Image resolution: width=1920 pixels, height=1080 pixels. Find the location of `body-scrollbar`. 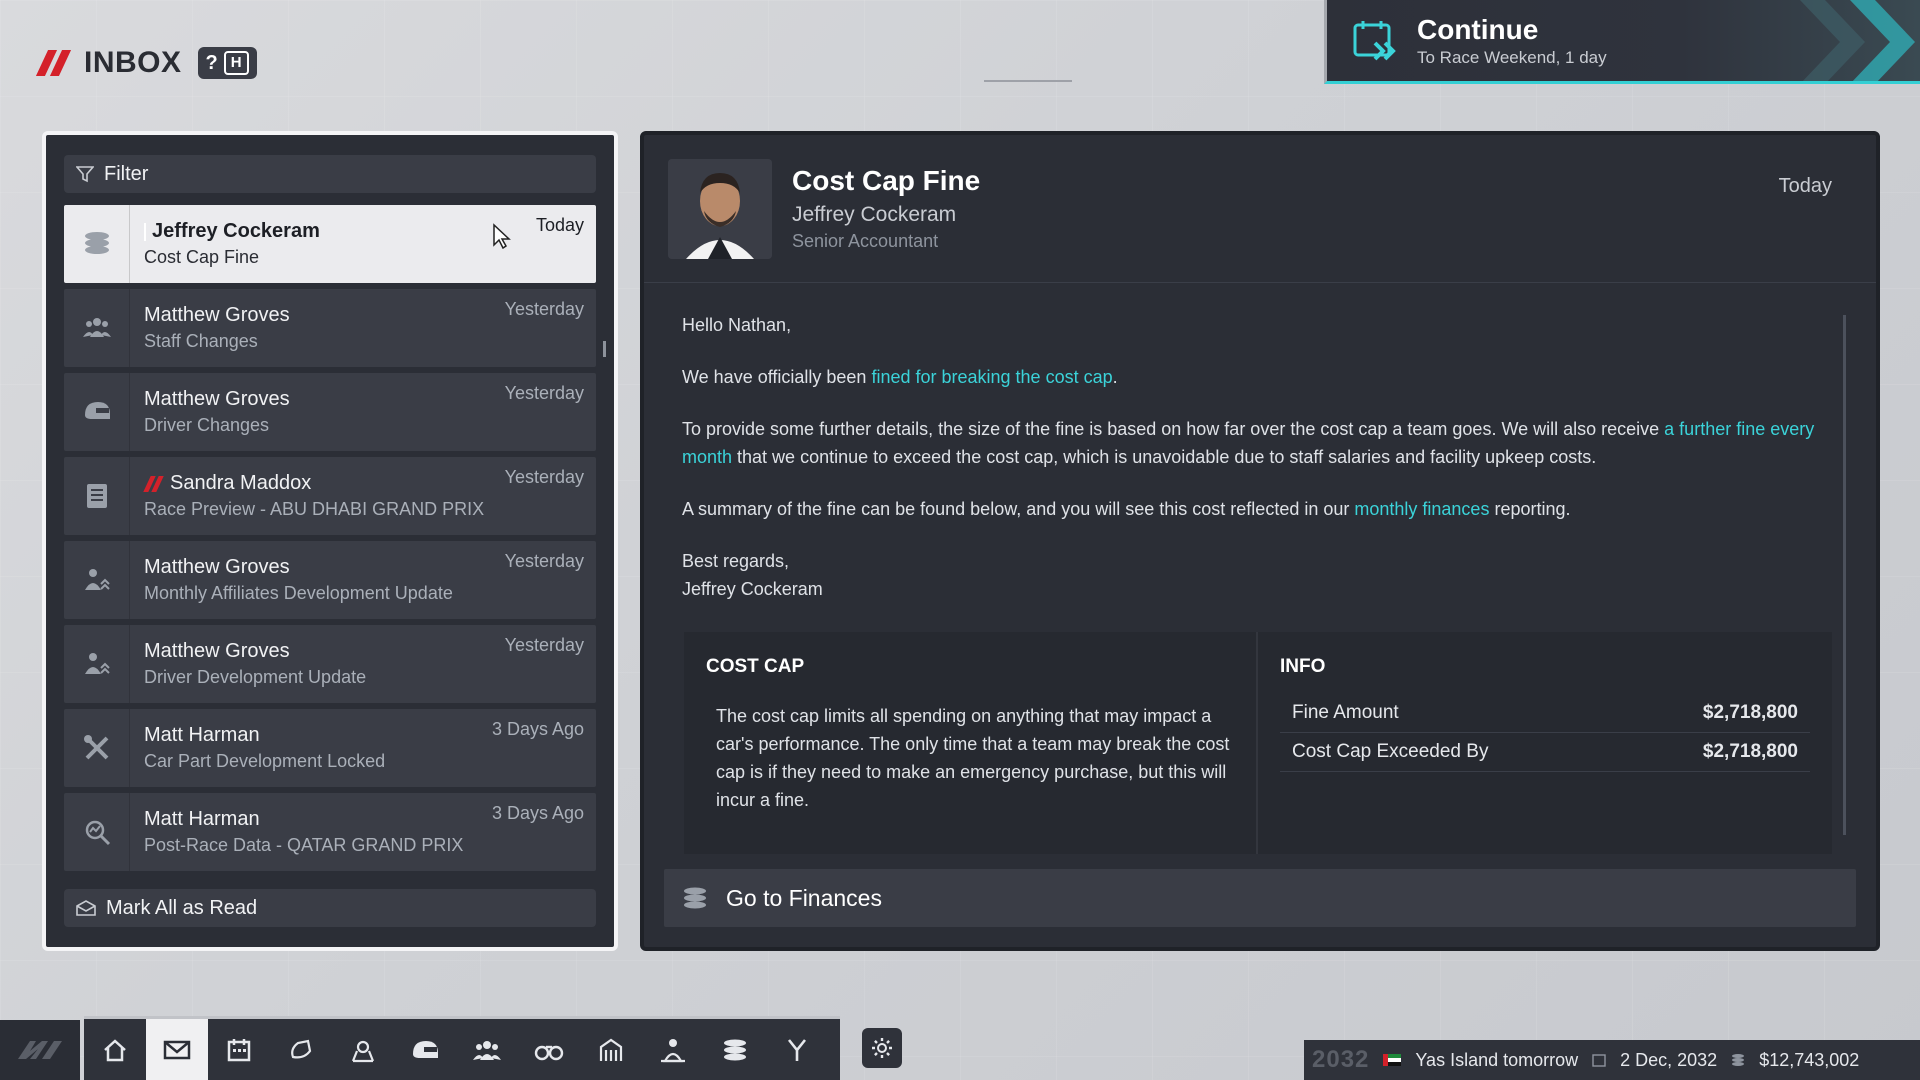

body-scrollbar is located at coordinates (1844, 575).